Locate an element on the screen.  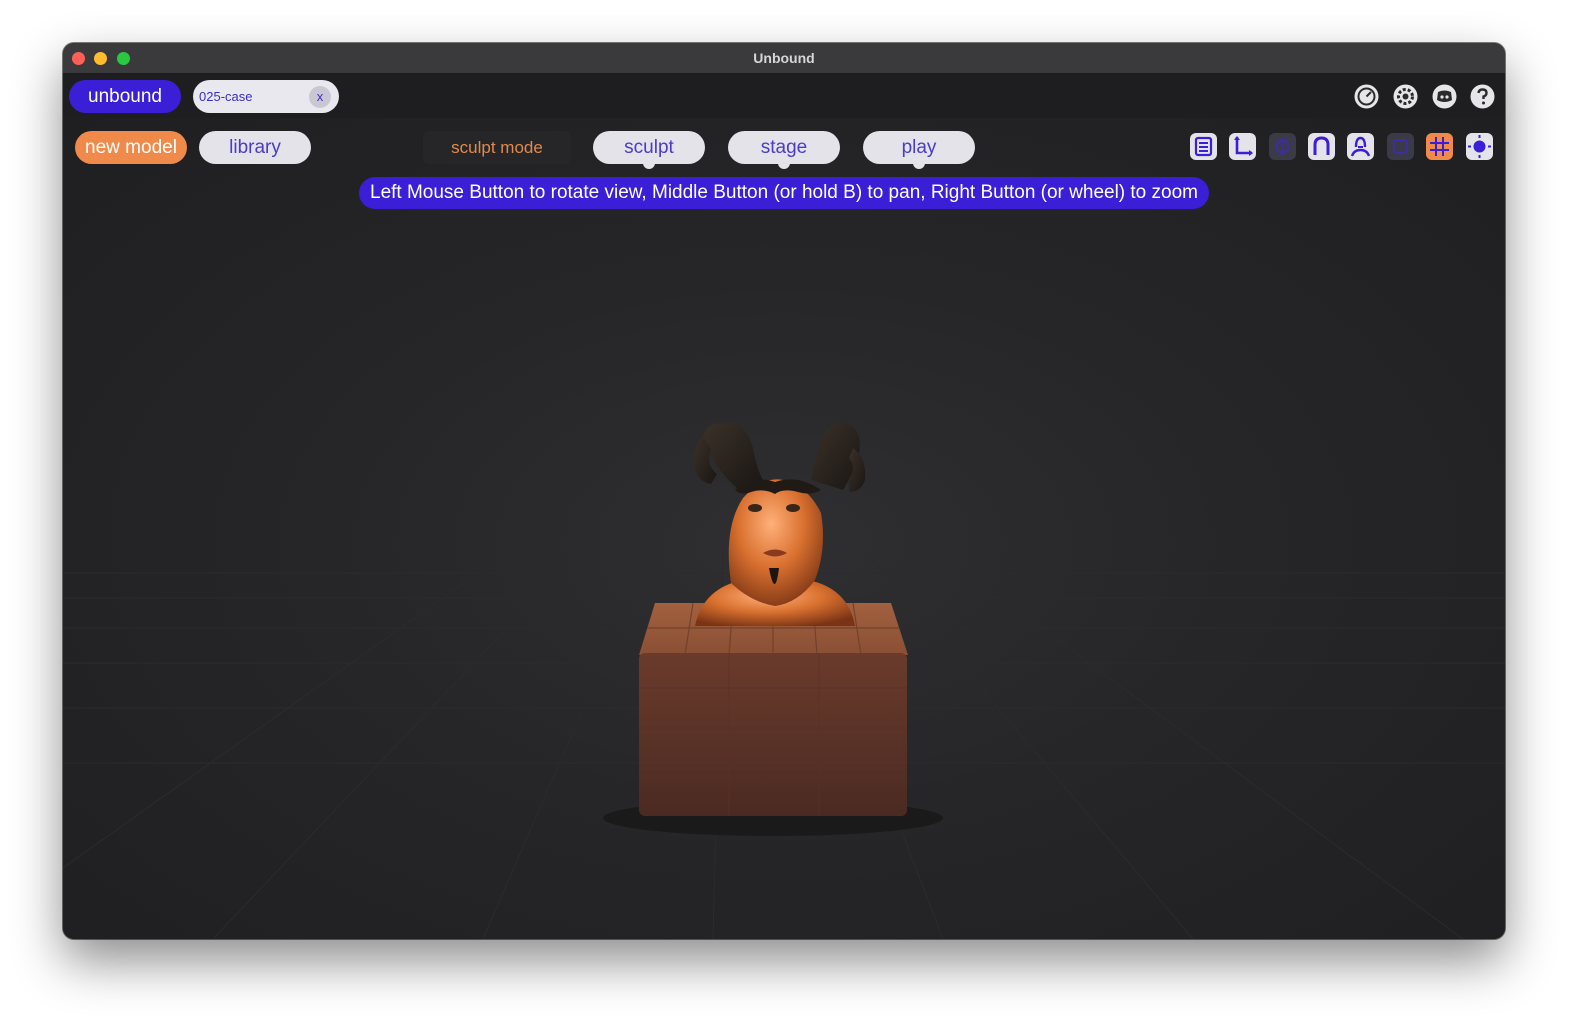
settings-gear-icon is located at coordinates (1405, 96).